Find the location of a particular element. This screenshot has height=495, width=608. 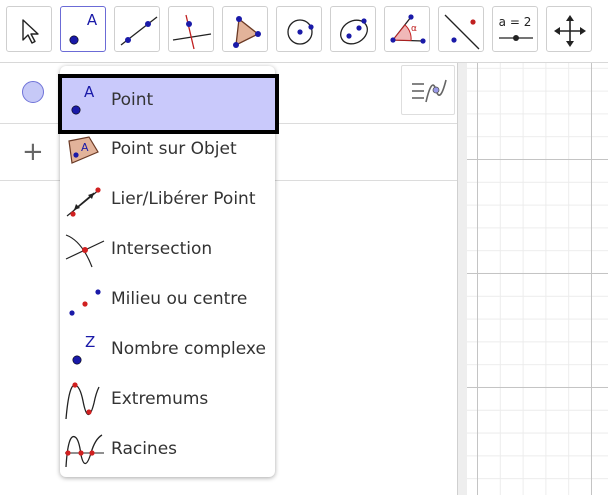

intersection-icon is located at coordinates (85, 251).